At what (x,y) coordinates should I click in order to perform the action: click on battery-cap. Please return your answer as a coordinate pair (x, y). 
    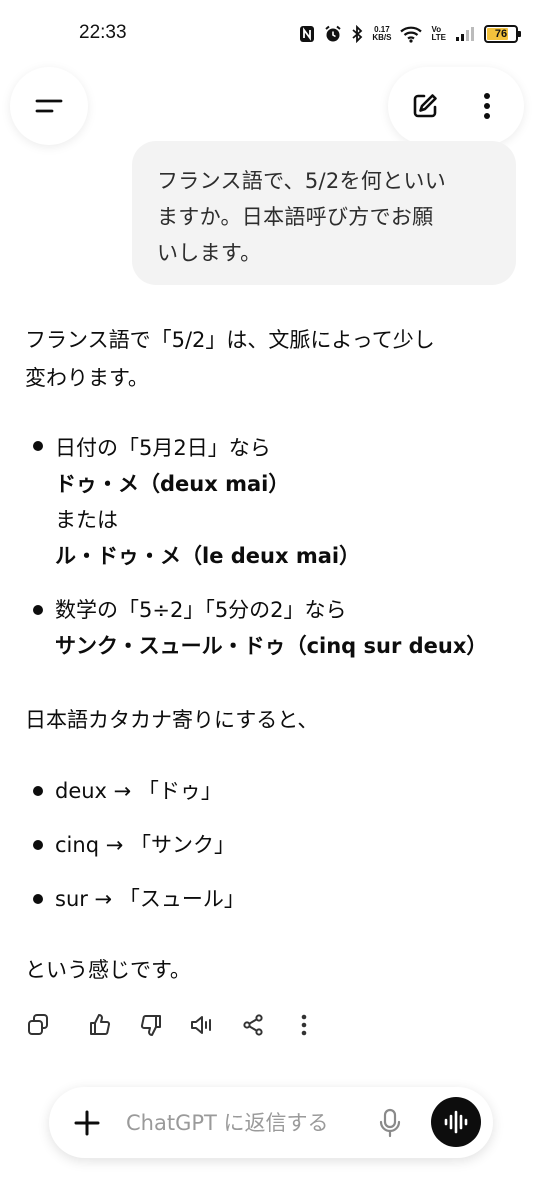
    Looking at the image, I should click on (519, 34).